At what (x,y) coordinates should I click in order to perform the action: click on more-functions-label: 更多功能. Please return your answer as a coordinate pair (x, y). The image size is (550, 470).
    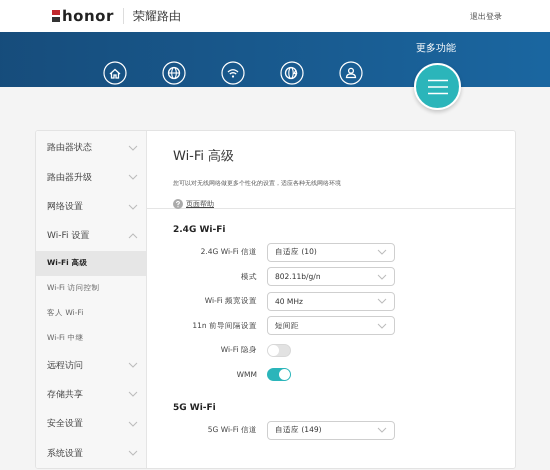
    Looking at the image, I should click on (436, 48).